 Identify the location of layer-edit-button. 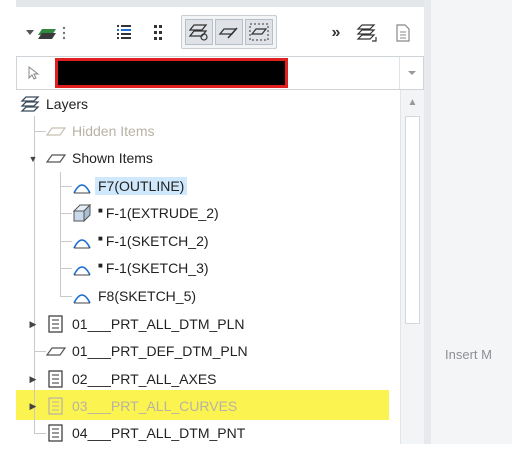
(229, 32).